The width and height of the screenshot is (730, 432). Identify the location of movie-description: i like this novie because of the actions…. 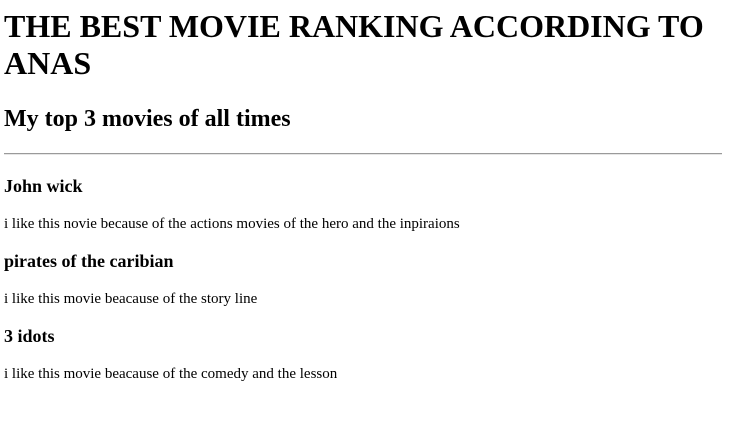
(232, 224).